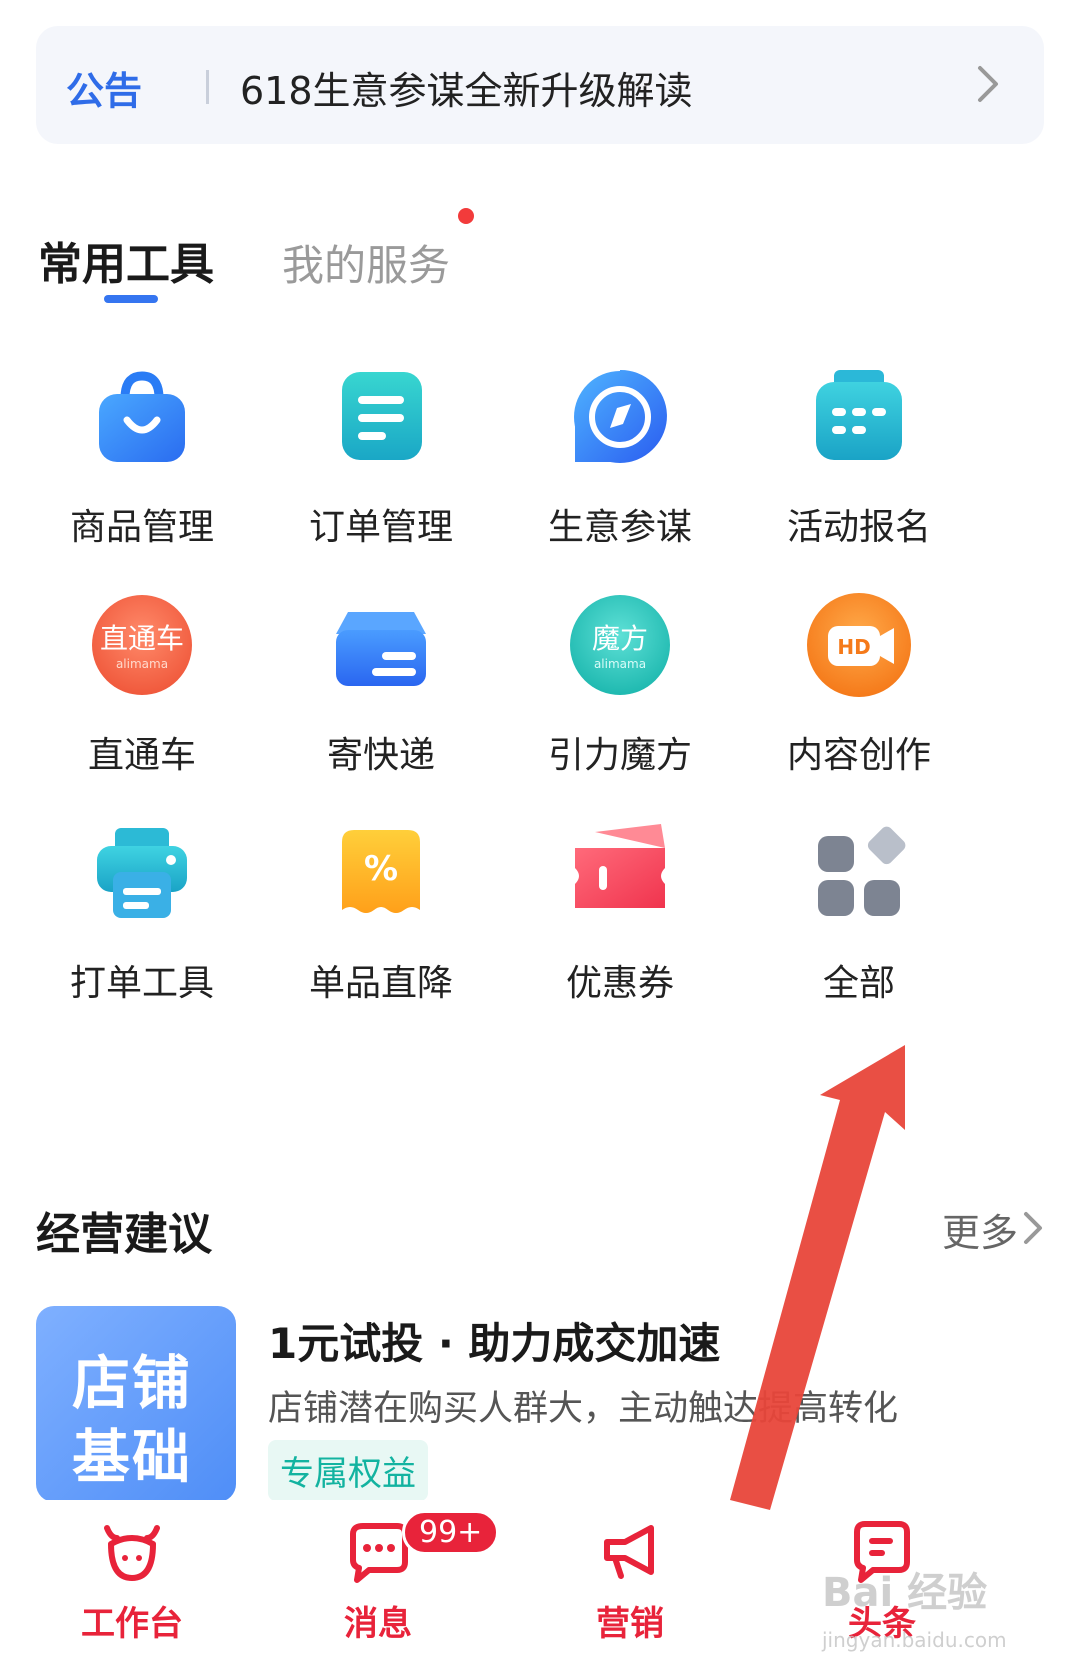 The image size is (1080, 1677). What do you see at coordinates (132, 1624) in the screenshot?
I see `tab-label: 工作台` at bounding box center [132, 1624].